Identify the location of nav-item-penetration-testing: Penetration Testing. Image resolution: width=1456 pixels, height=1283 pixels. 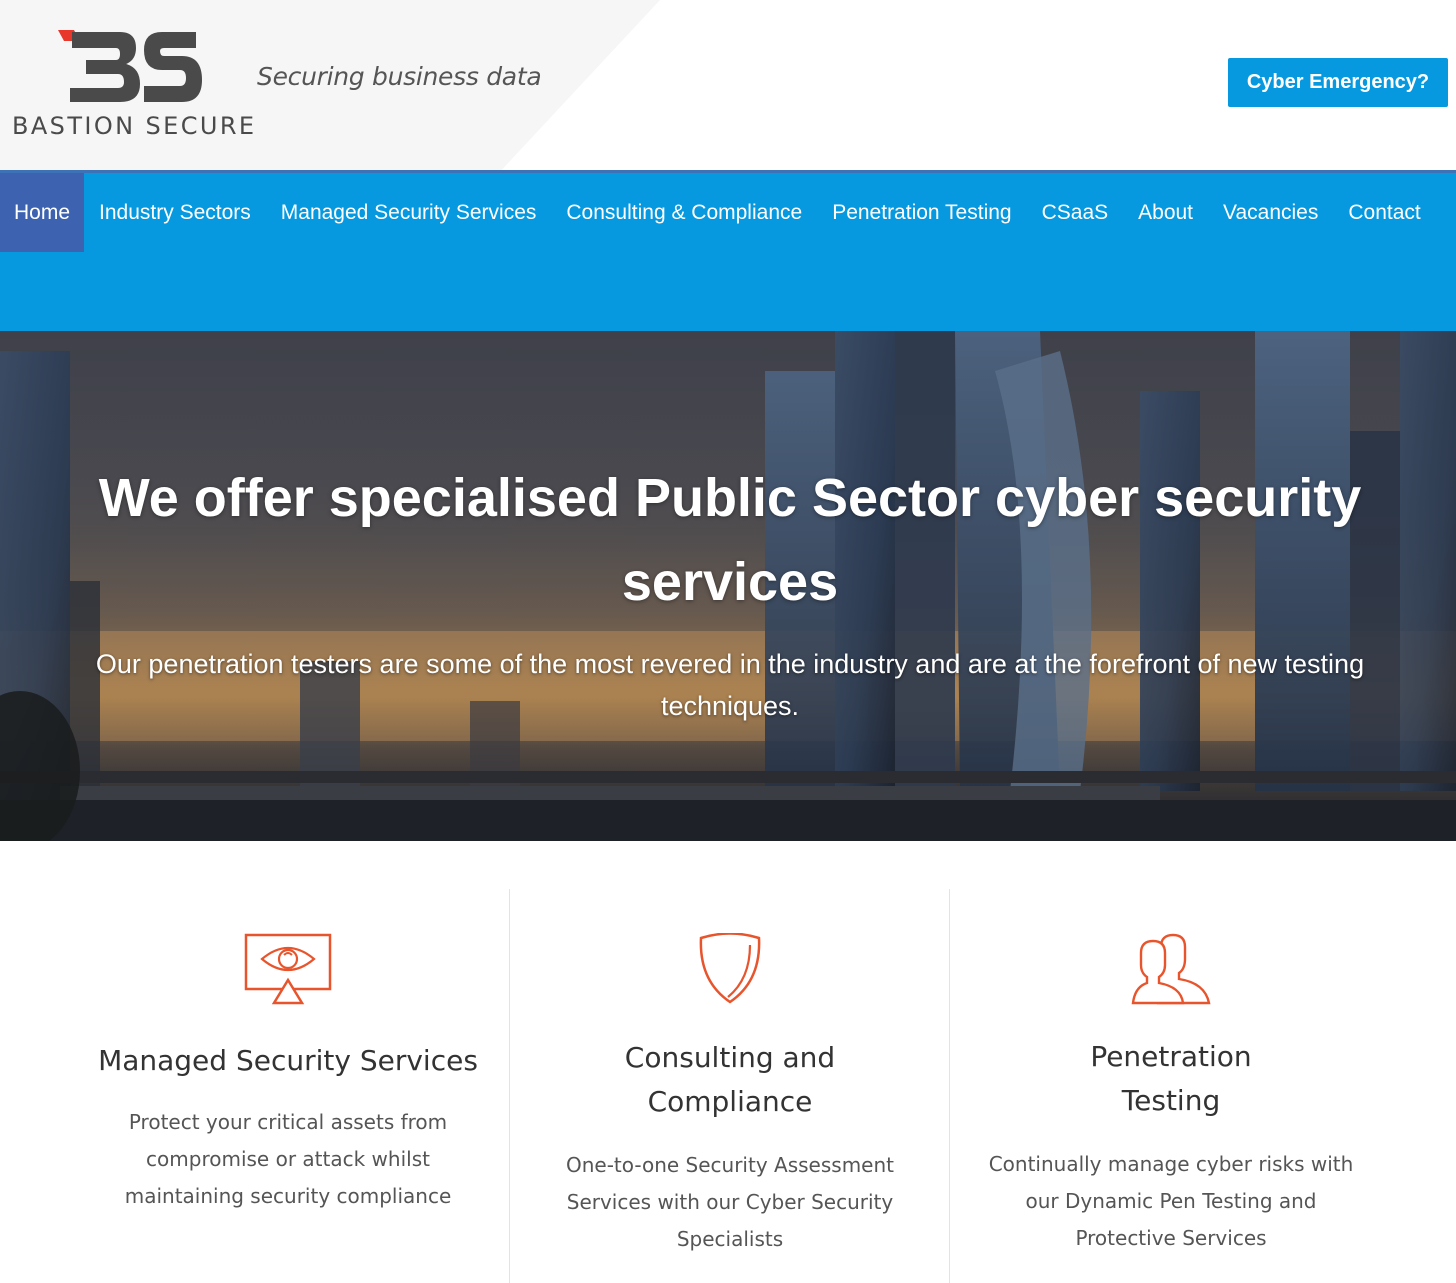
(921, 212).